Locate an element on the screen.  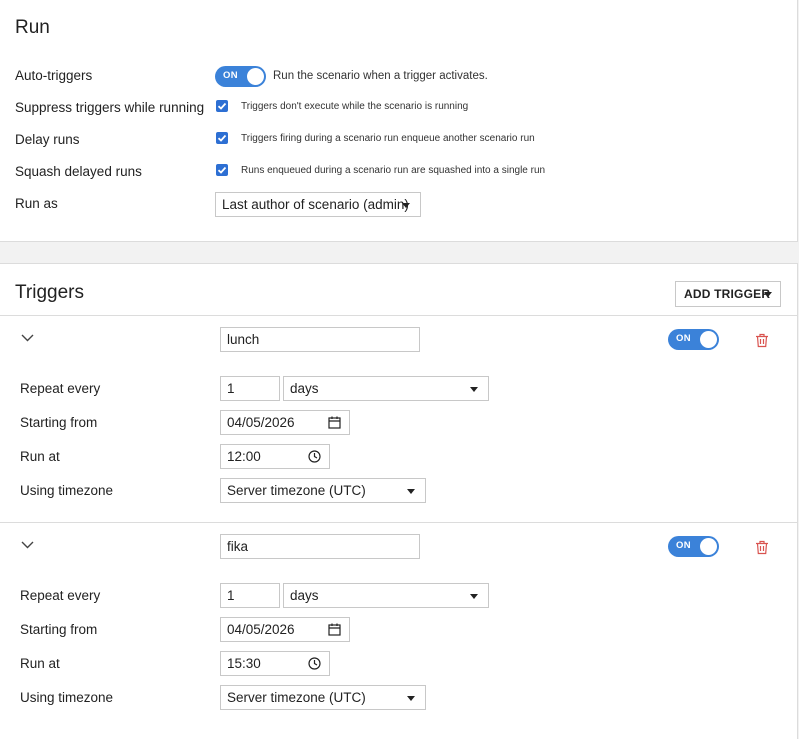
suppress-triggers-checkbox is located at coordinates (222, 106).